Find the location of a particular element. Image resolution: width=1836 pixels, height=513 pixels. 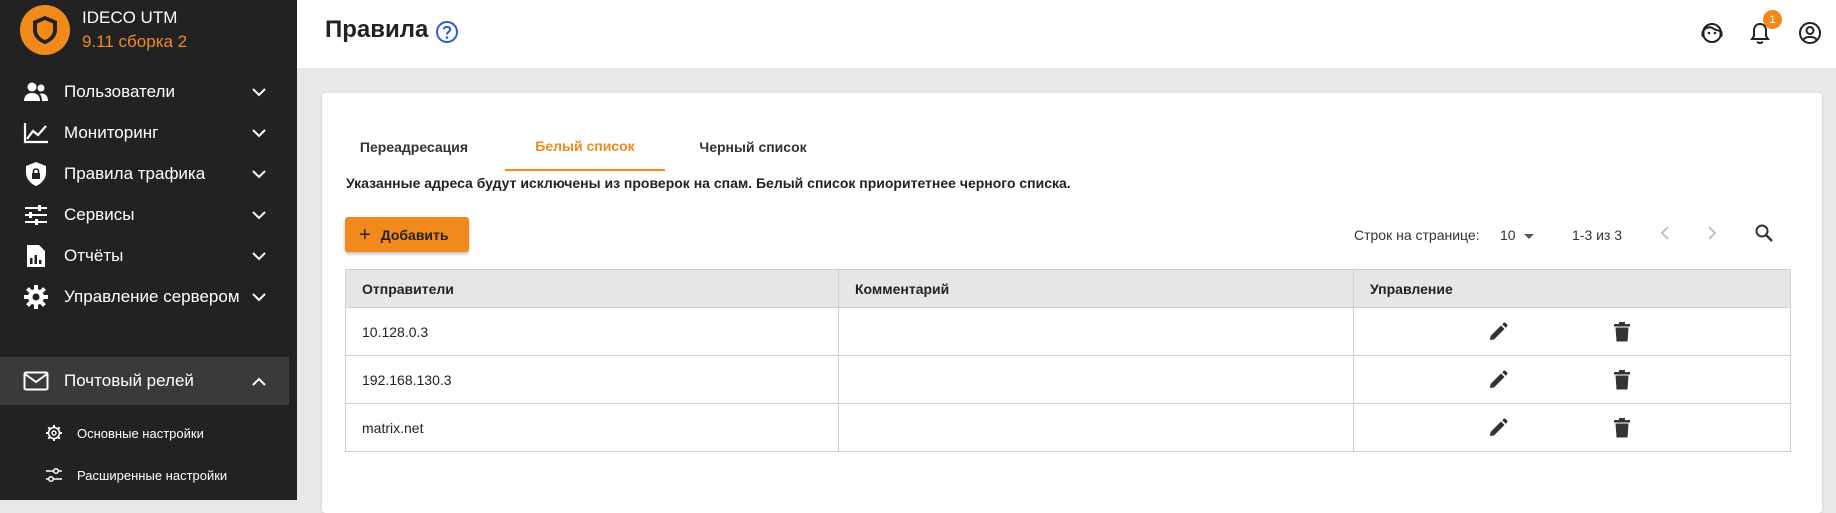

table-row: 192.168.130.3 is located at coordinates (1068, 379).